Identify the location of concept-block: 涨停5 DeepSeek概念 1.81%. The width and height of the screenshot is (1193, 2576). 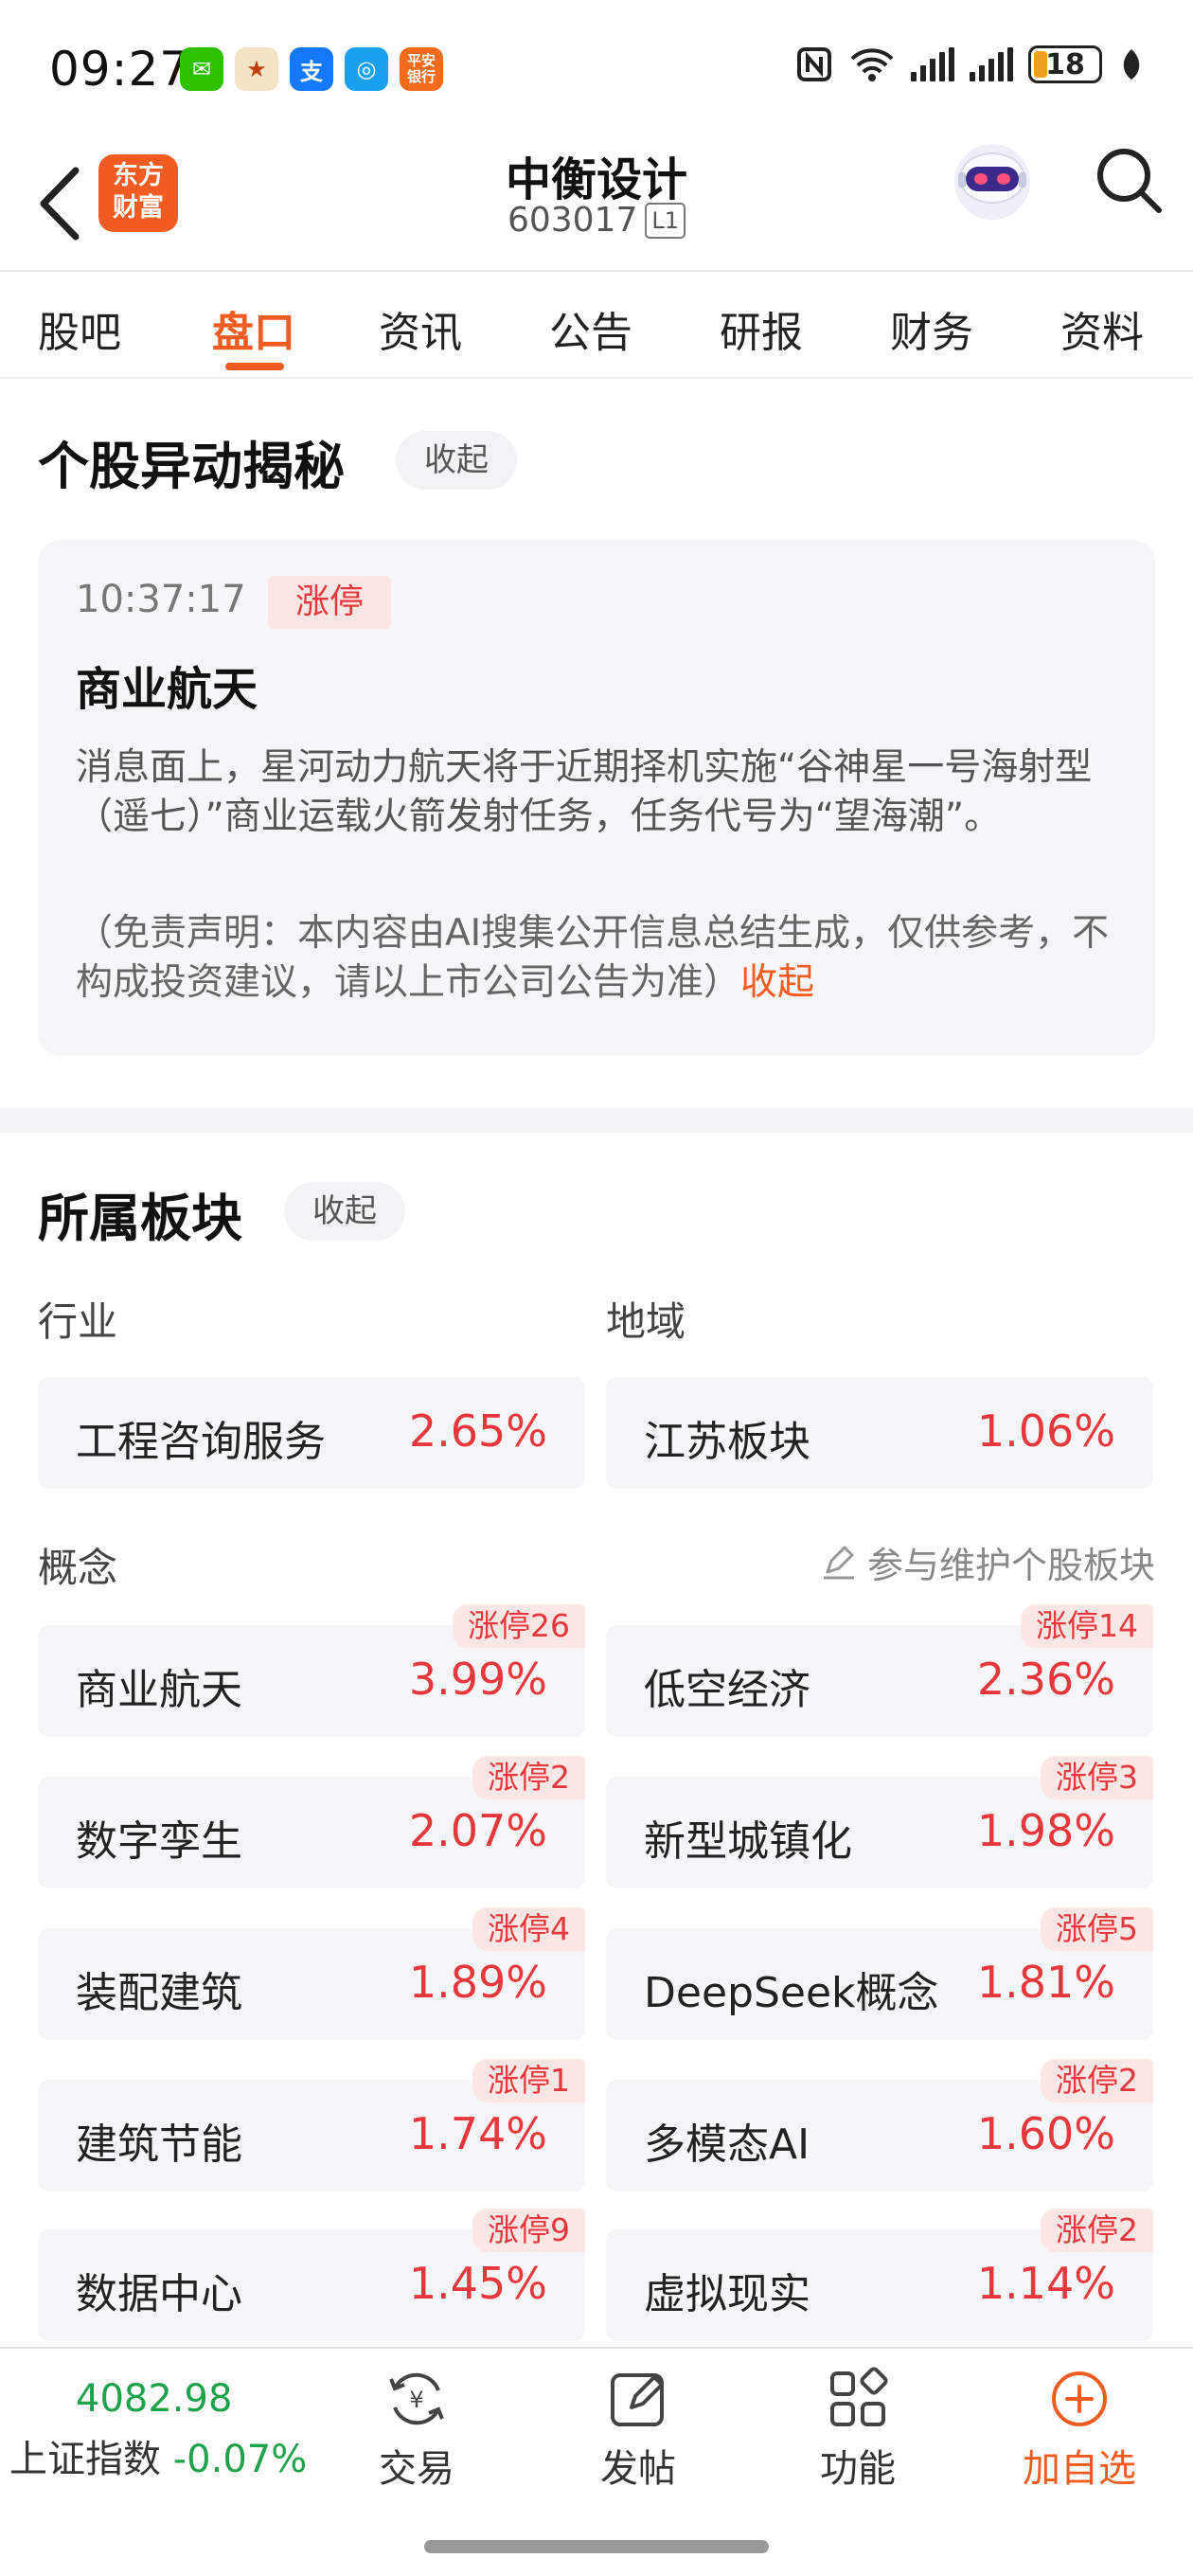
(879, 1973).